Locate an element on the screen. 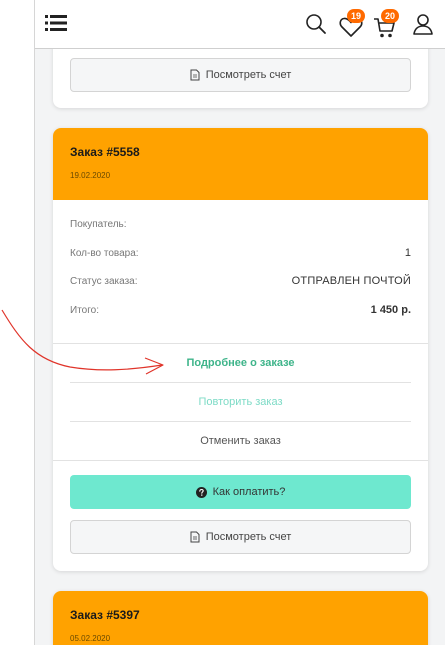 The image size is (445, 645). total-label: Итого: is located at coordinates (84, 310).